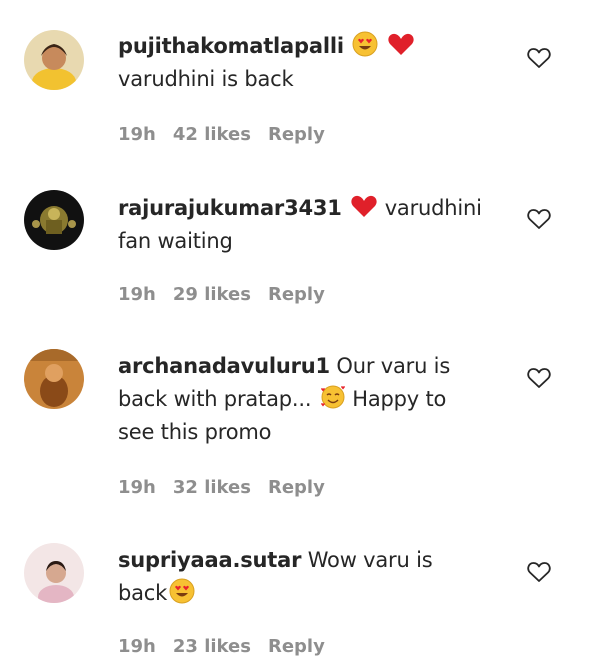  Describe the element at coordinates (230, 208) in the screenshot. I see `comment-username: rajurajukumar3431` at that location.